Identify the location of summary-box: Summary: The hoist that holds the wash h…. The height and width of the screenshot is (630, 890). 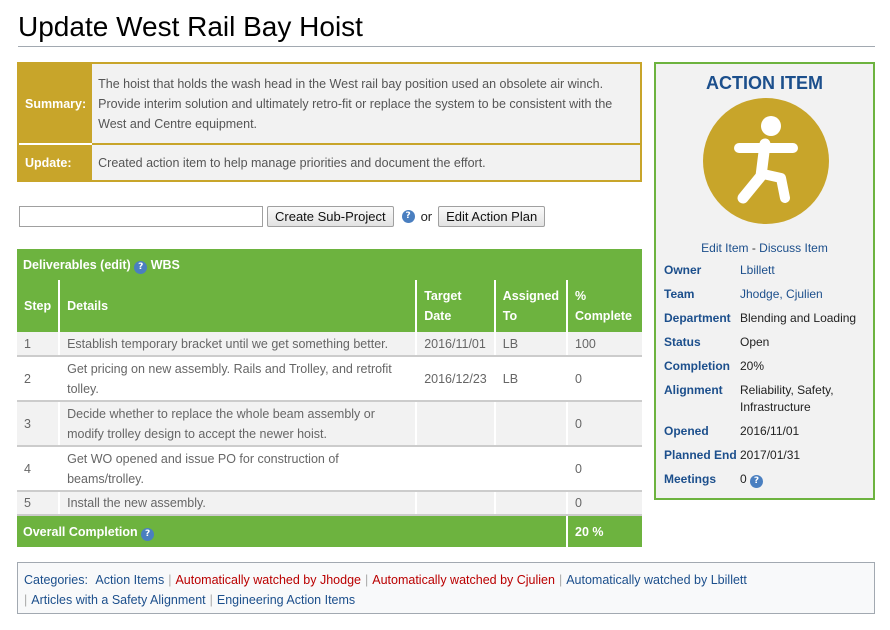
(329, 122).